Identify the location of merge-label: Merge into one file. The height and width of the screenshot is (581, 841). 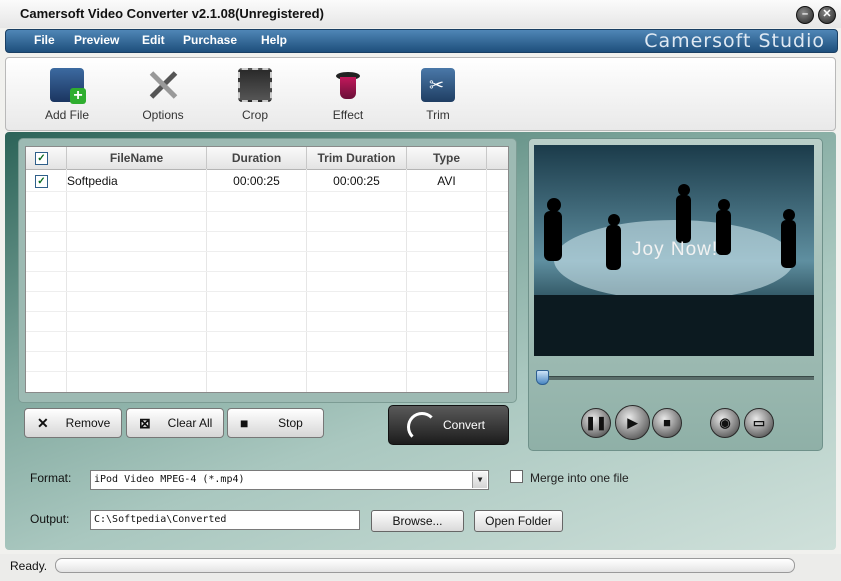
(579, 478).